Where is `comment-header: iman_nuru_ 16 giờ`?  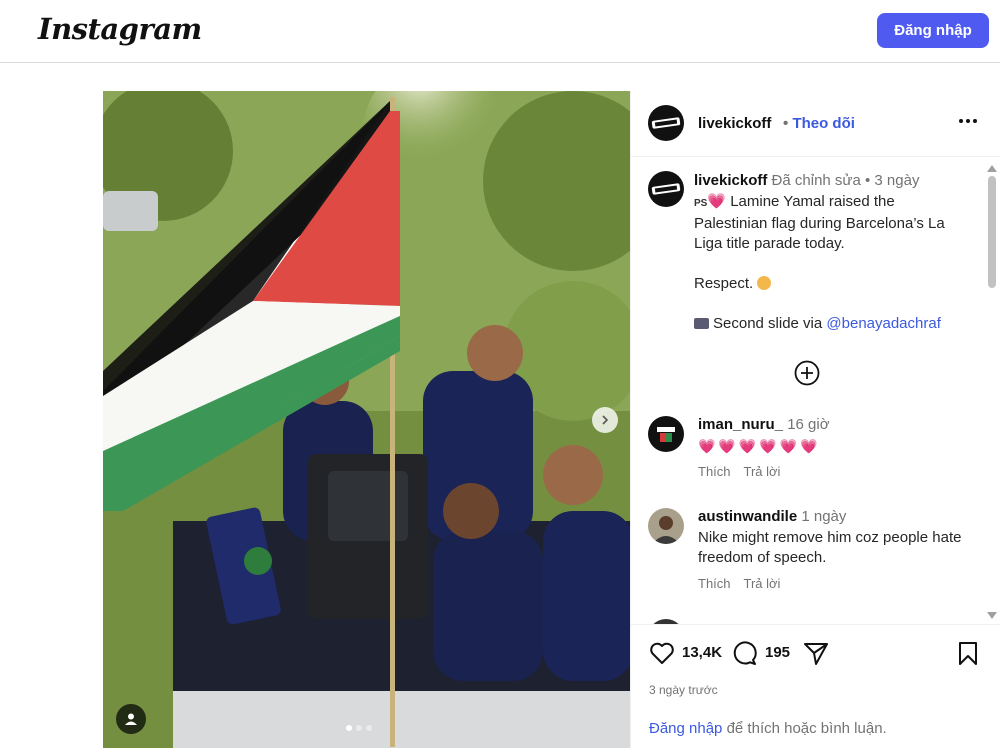
comment-header: iman_nuru_ 16 giờ is located at coordinates (764, 424).